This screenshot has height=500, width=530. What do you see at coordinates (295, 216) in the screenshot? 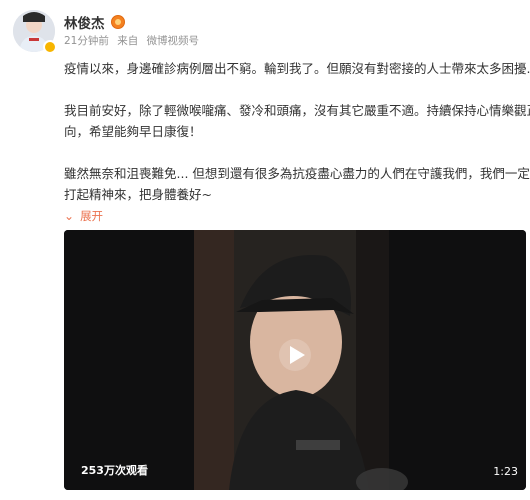
I see `expand-link: ⌄ 展开` at bounding box center [295, 216].